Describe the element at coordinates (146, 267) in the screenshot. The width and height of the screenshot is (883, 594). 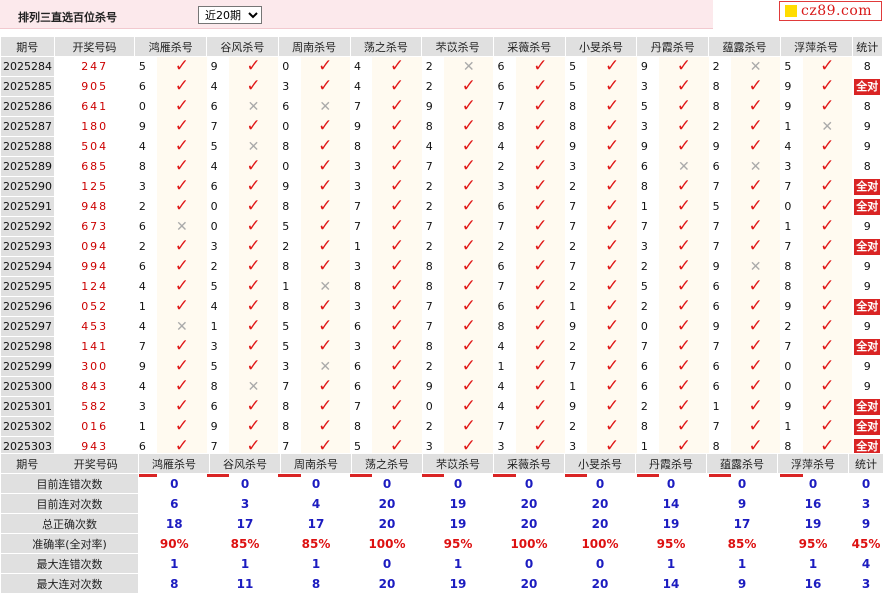
I see `kill-number: 6` at that location.